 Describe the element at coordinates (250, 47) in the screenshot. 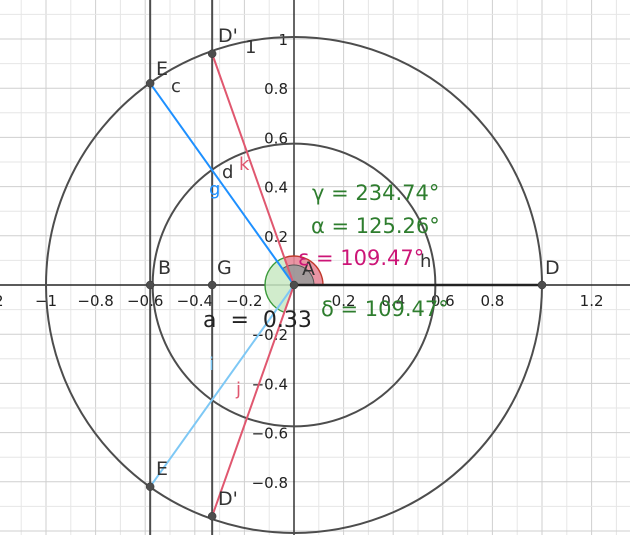

I see `label-one: 1` at that location.